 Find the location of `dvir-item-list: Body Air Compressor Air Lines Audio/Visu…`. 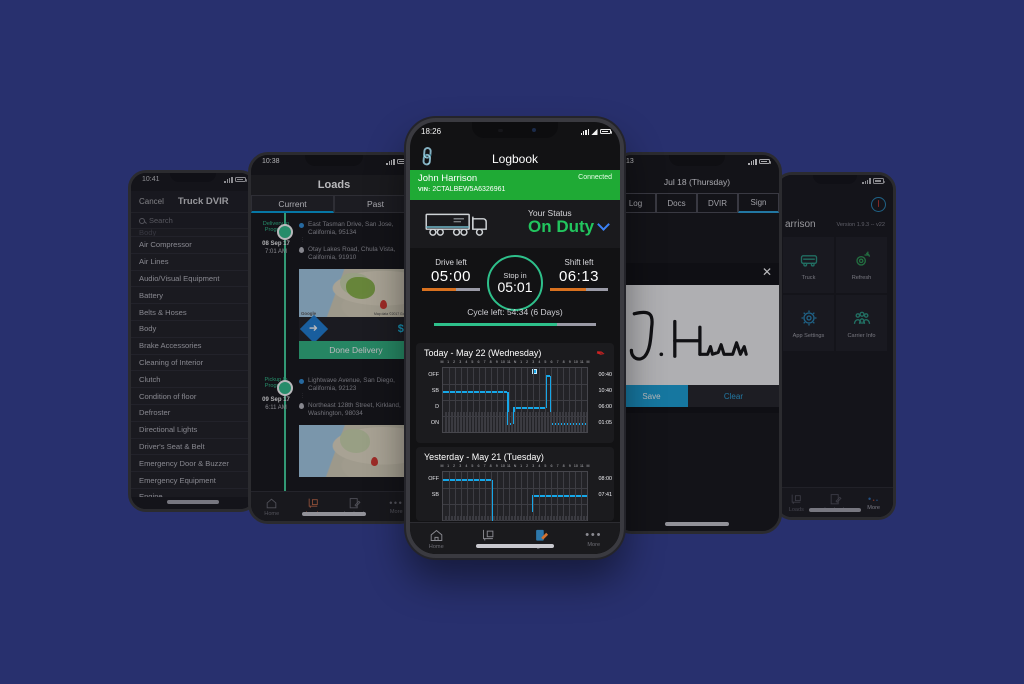

dvir-item-list: Body Air Compressor Air Lines Audio/Visu… is located at coordinates (193, 363).